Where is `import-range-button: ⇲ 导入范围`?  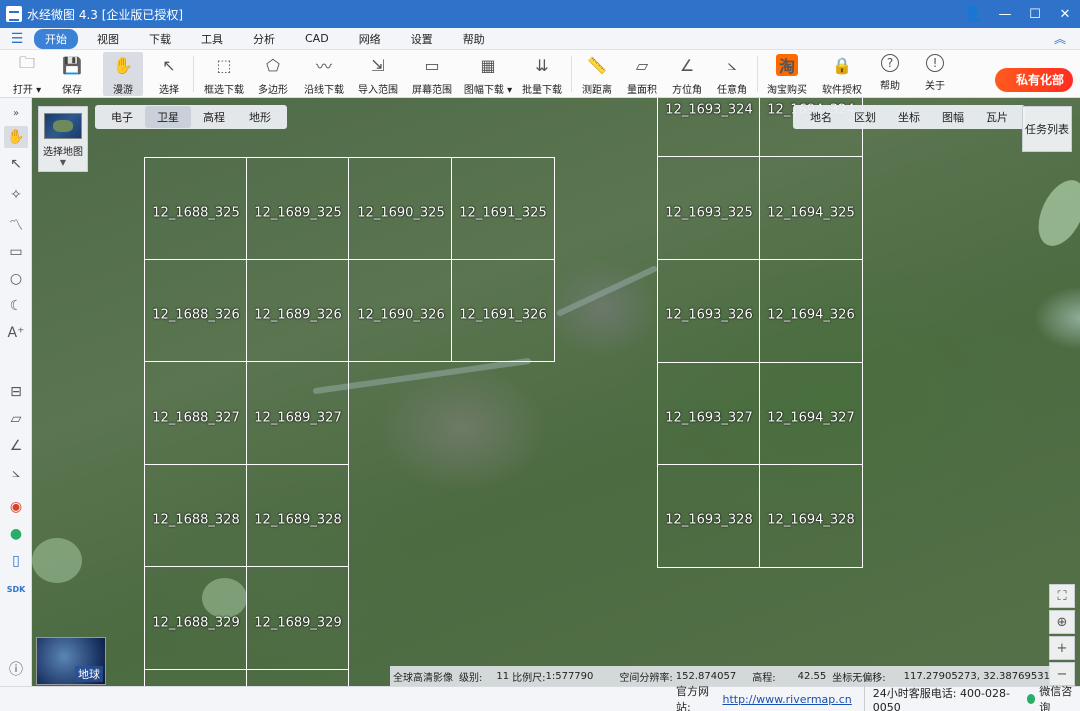
import-range-button: ⇲ 导入范围 is located at coordinates (378, 74).